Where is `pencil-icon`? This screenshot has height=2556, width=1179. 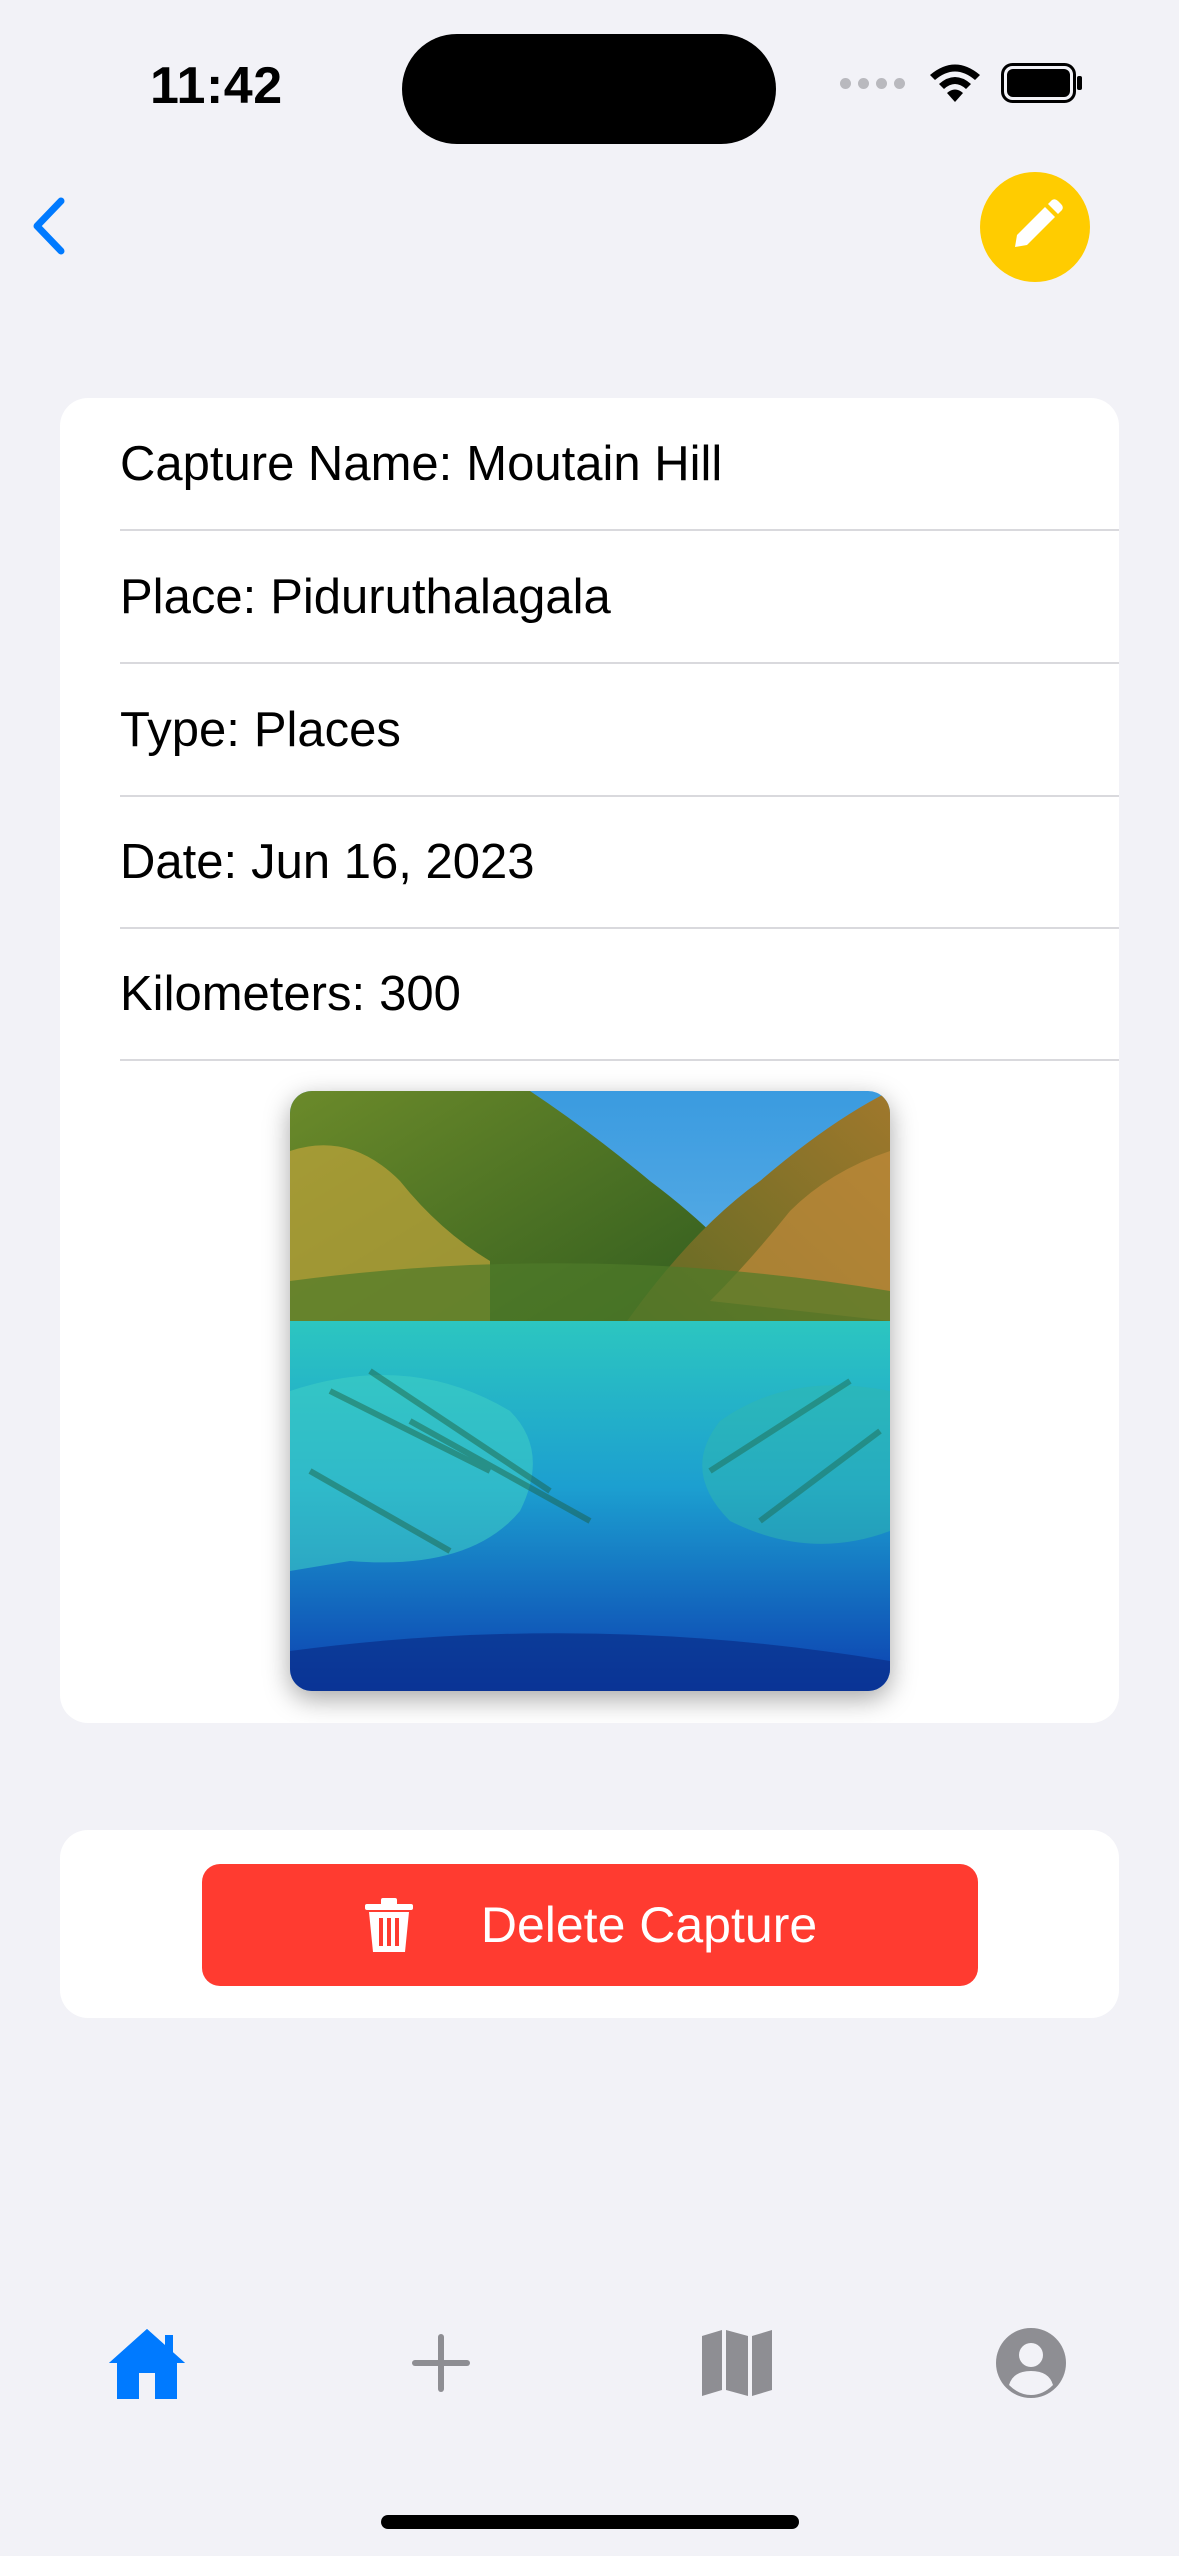
pencil-icon is located at coordinates (1039, 223).